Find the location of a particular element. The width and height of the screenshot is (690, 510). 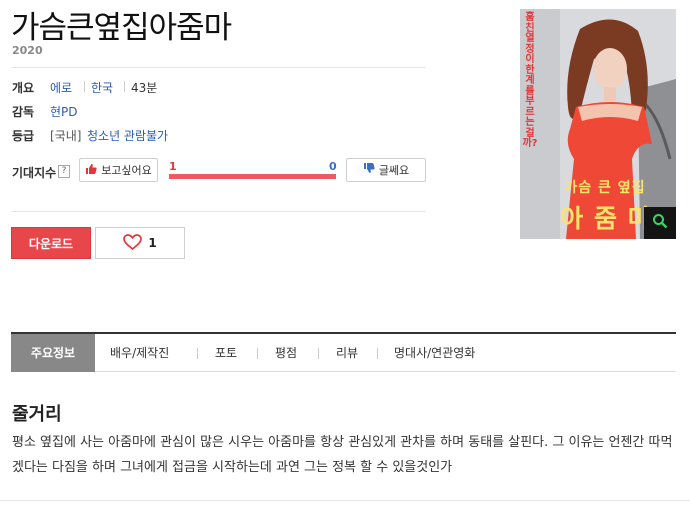

runtime-value: 43분 is located at coordinates (144, 88).